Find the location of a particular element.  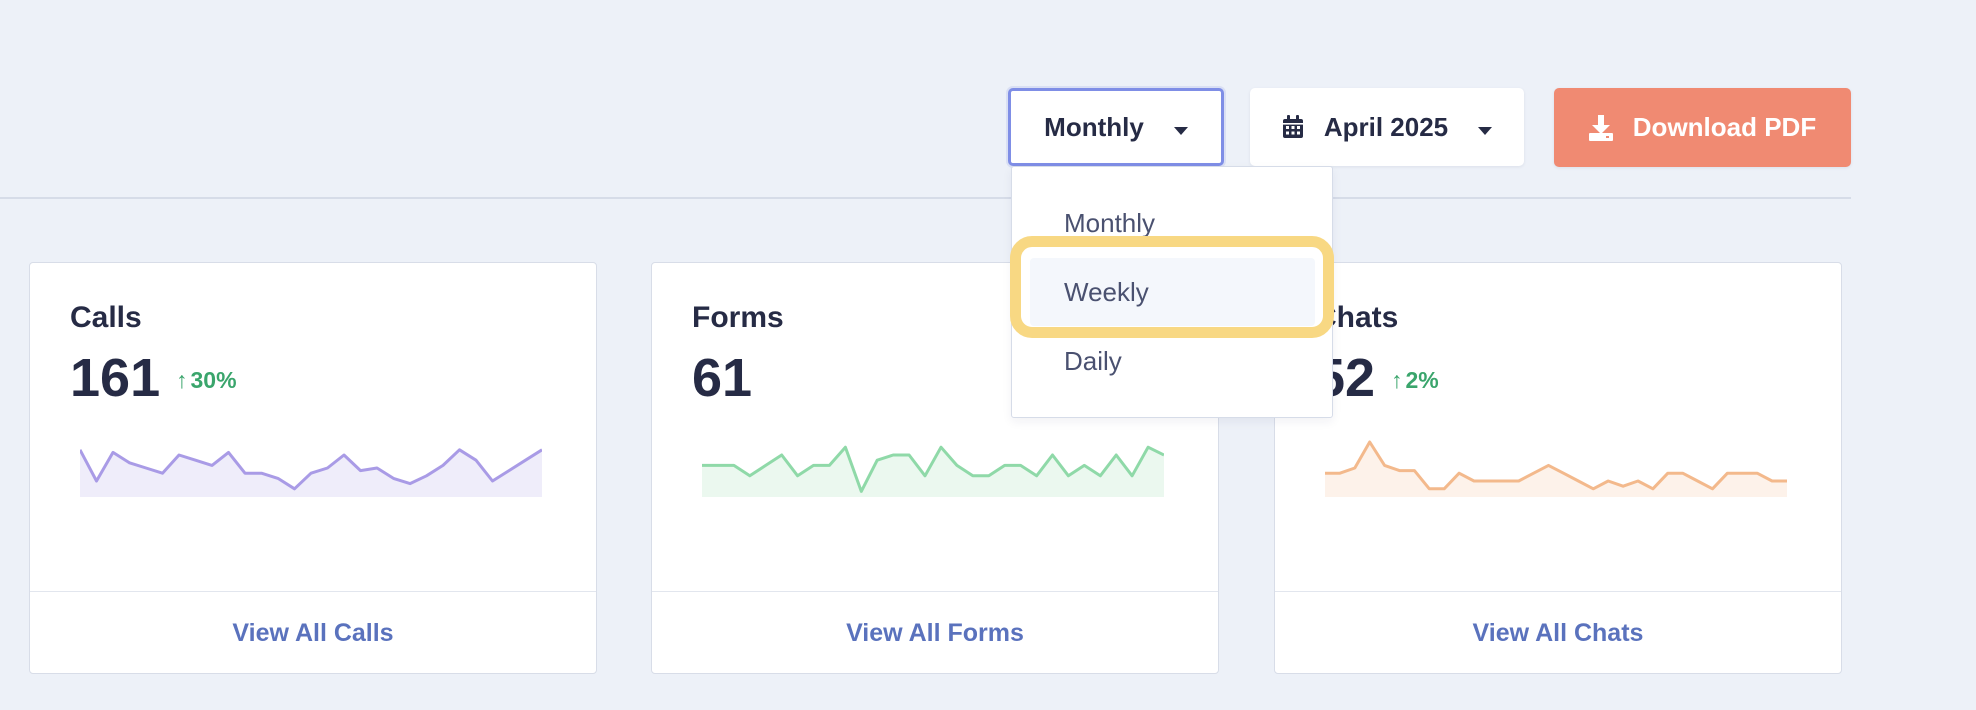

month-select-label: April 2025 is located at coordinates (1386, 126).